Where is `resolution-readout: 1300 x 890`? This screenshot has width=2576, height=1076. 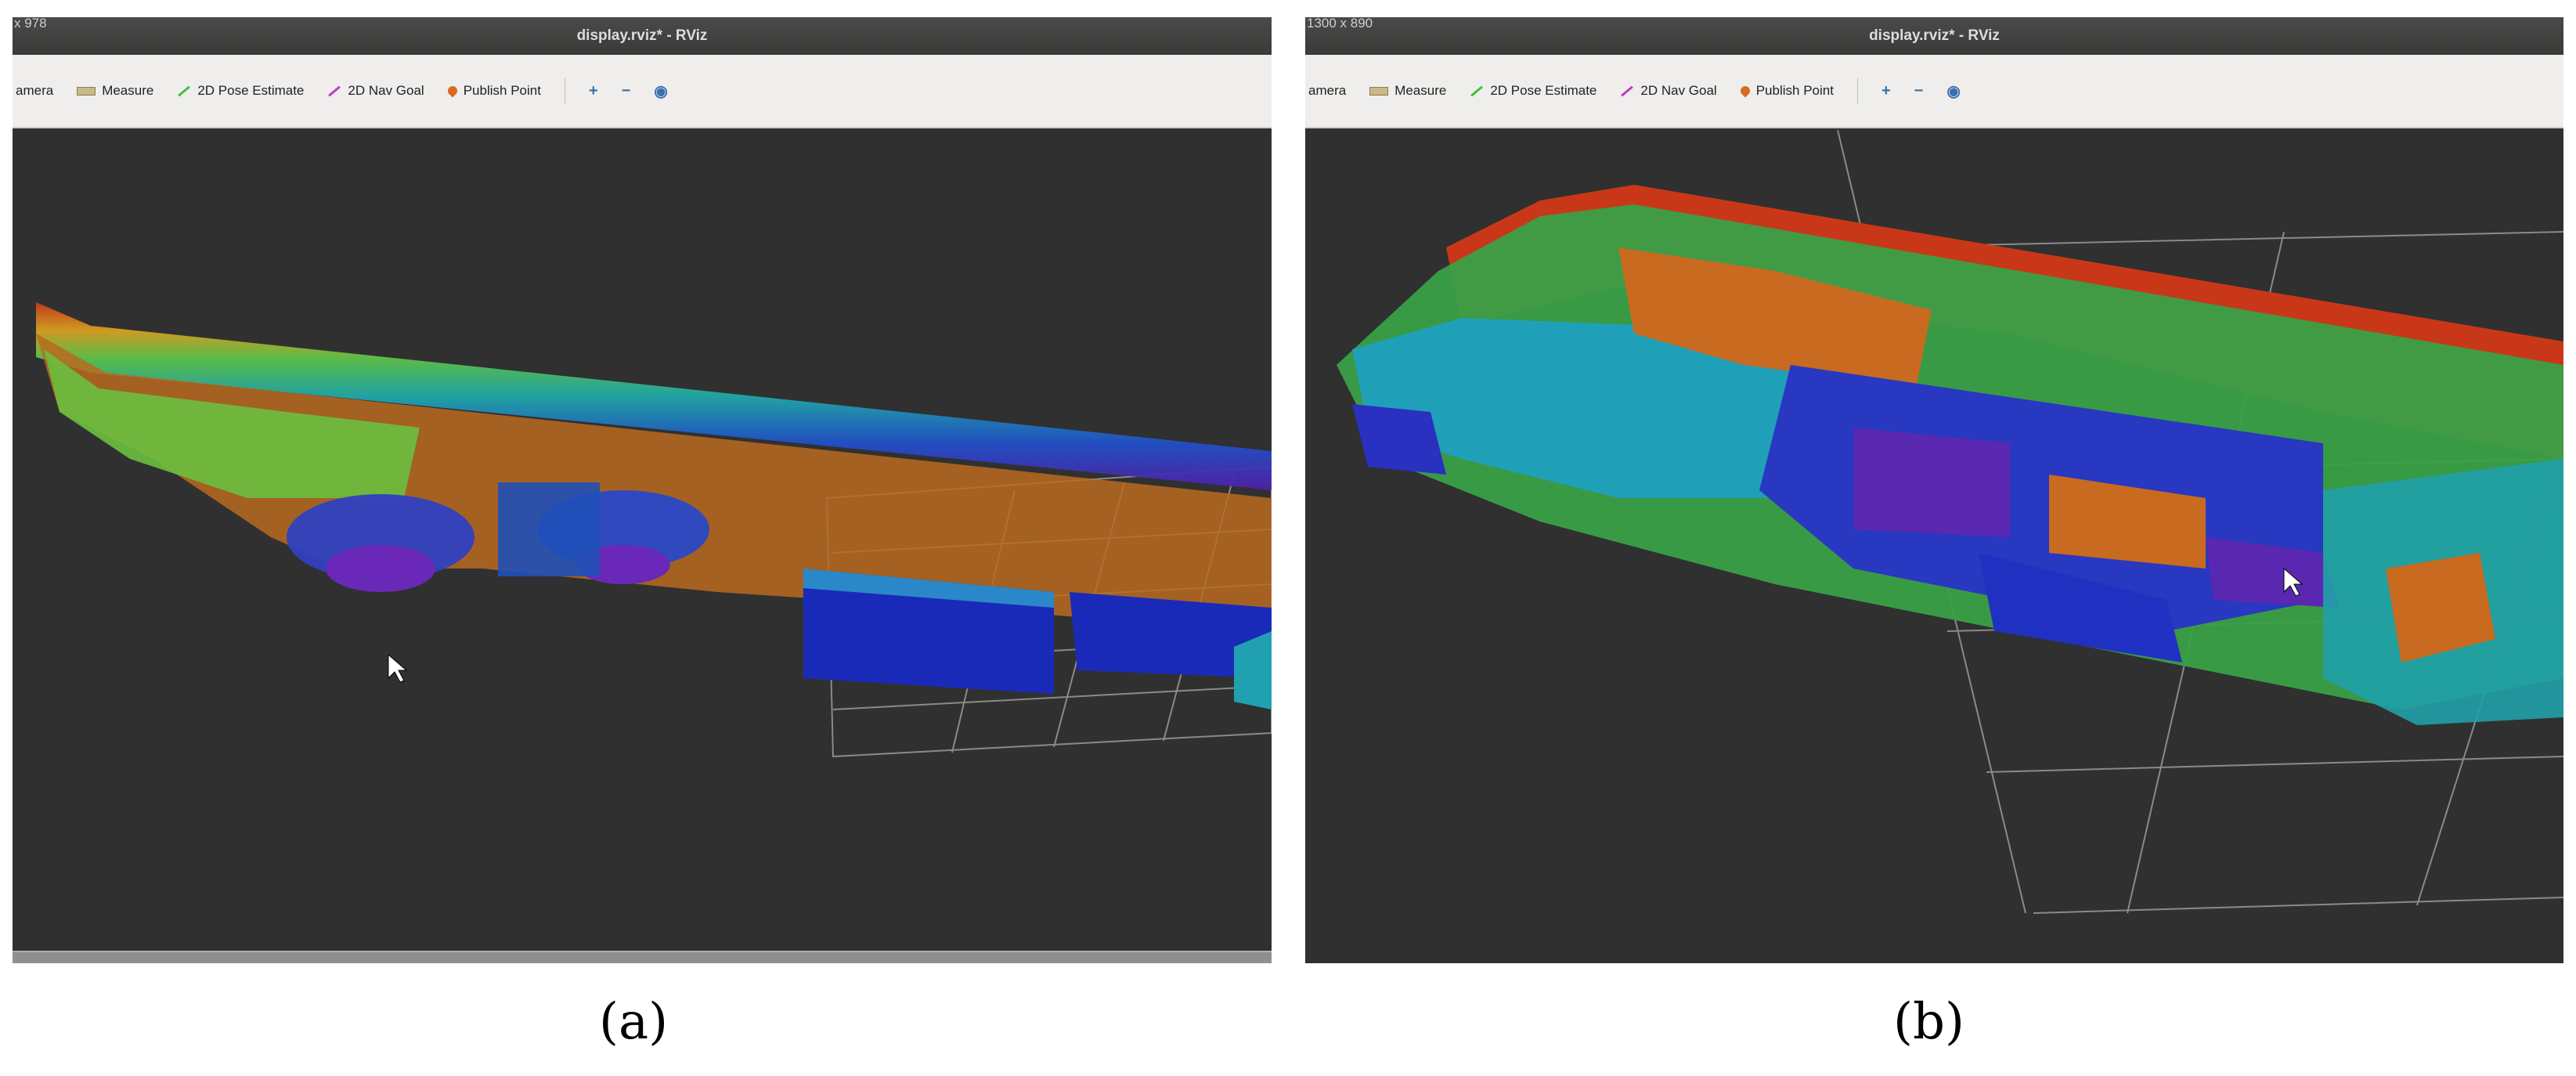
resolution-readout: 1300 x 890 is located at coordinates (1340, 24).